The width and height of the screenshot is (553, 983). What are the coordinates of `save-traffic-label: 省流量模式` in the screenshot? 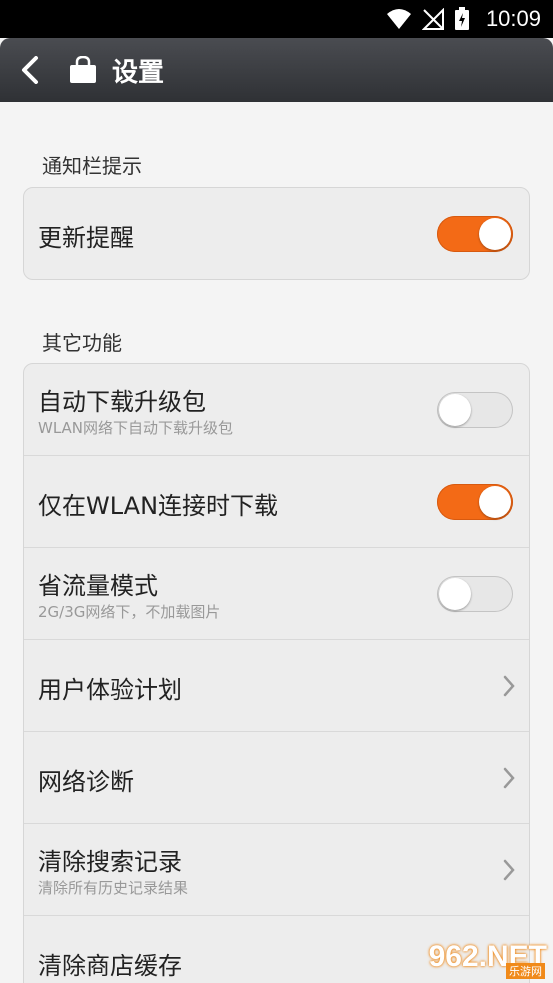 It's located at (98, 586).